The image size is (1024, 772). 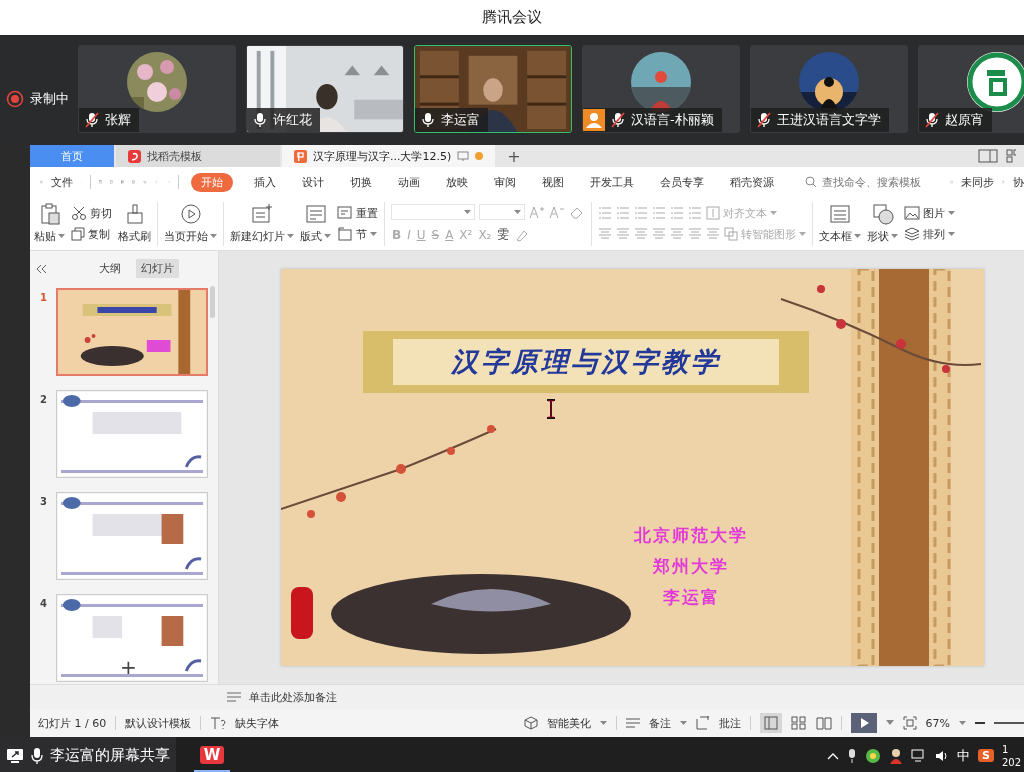 I want to click on reset-button: 重置, so click(x=357, y=213).